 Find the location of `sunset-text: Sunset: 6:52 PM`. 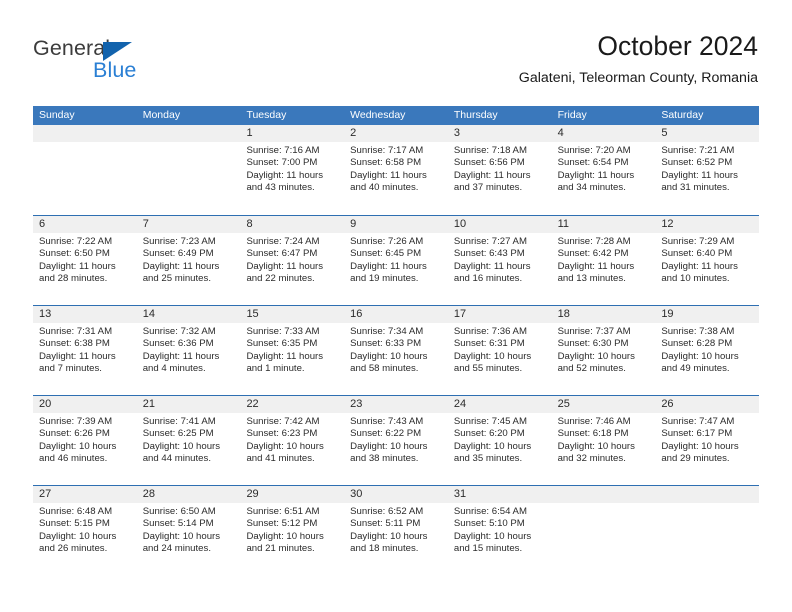

sunset-text: Sunset: 6:52 PM is located at coordinates (697, 163).